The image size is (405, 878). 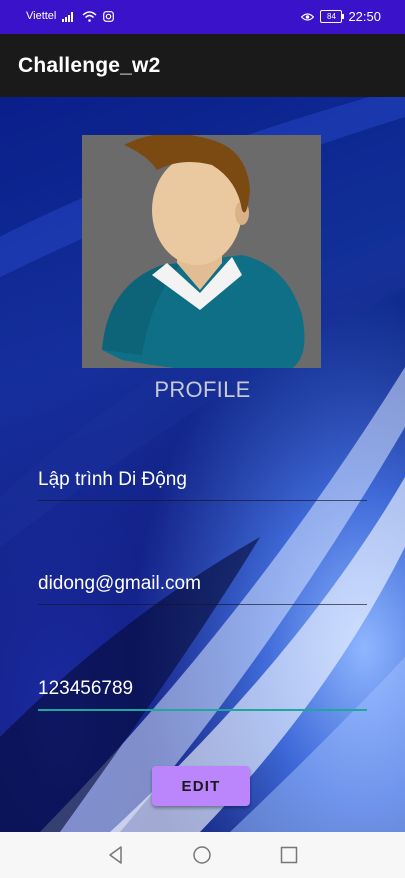 I want to click on person-avatar-icon, so click(x=203, y=253).